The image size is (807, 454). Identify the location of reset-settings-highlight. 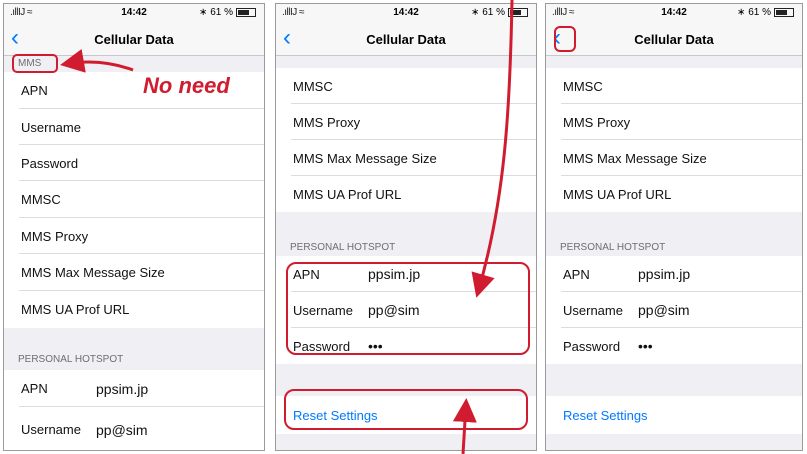
(406, 409).